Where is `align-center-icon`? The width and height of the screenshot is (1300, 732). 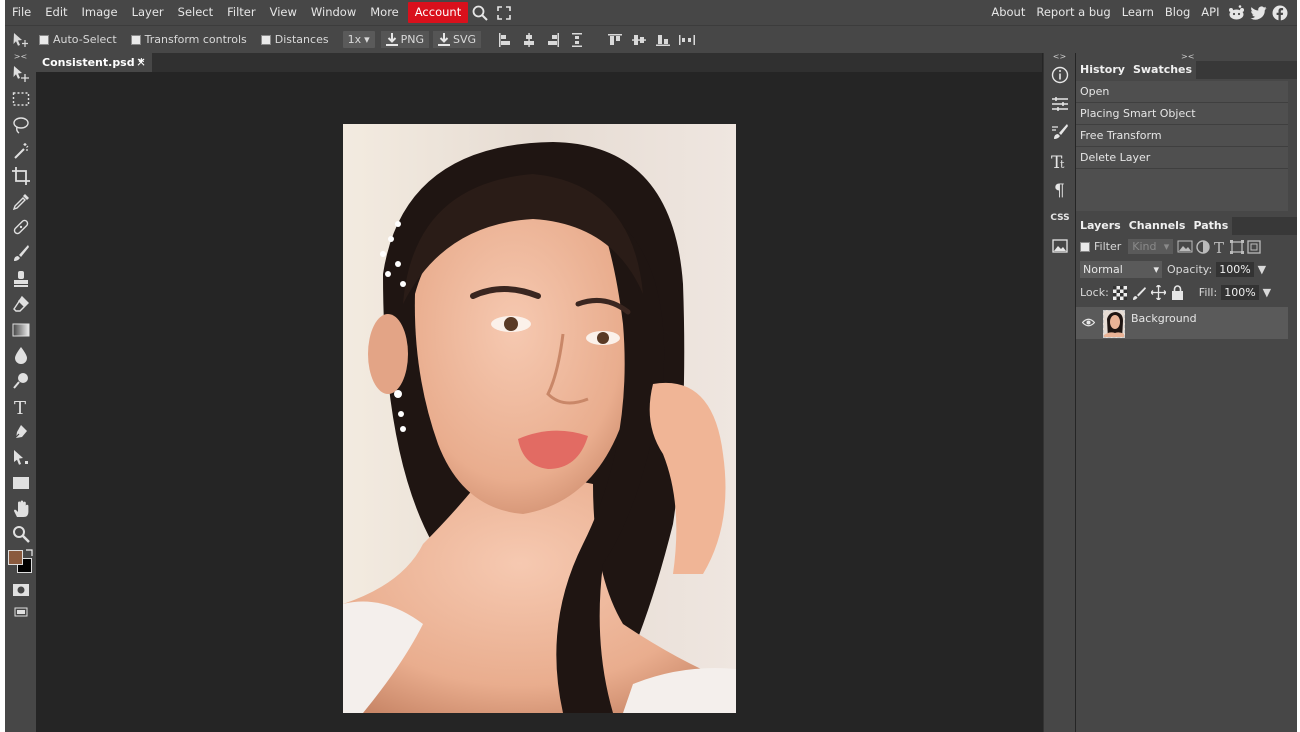 align-center-icon is located at coordinates (529, 40).